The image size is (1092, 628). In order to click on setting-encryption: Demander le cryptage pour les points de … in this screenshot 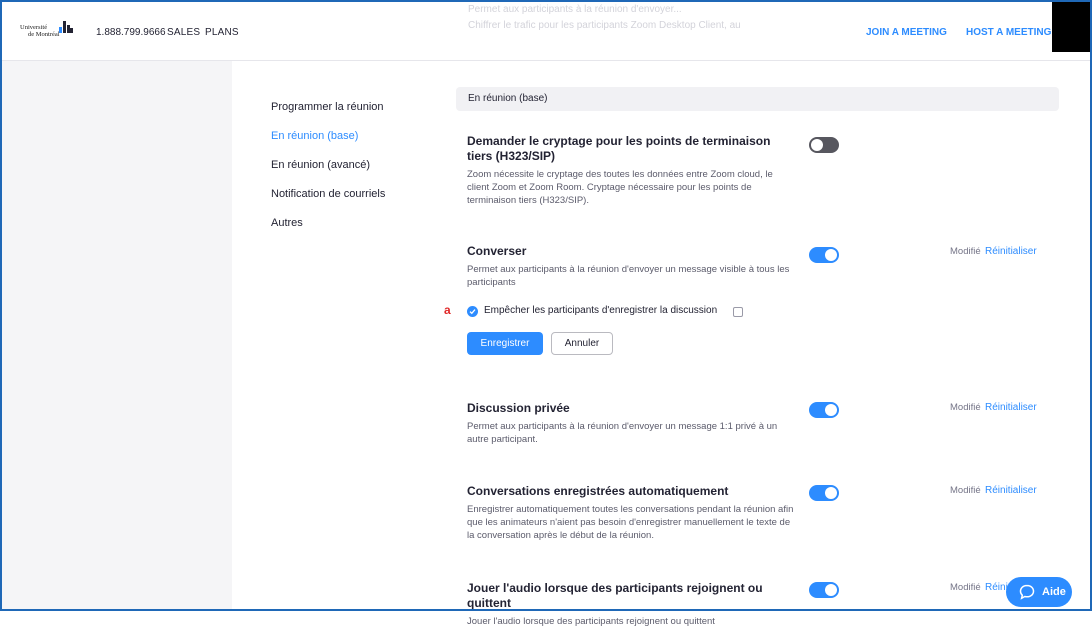, I will do `click(632, 170)`.